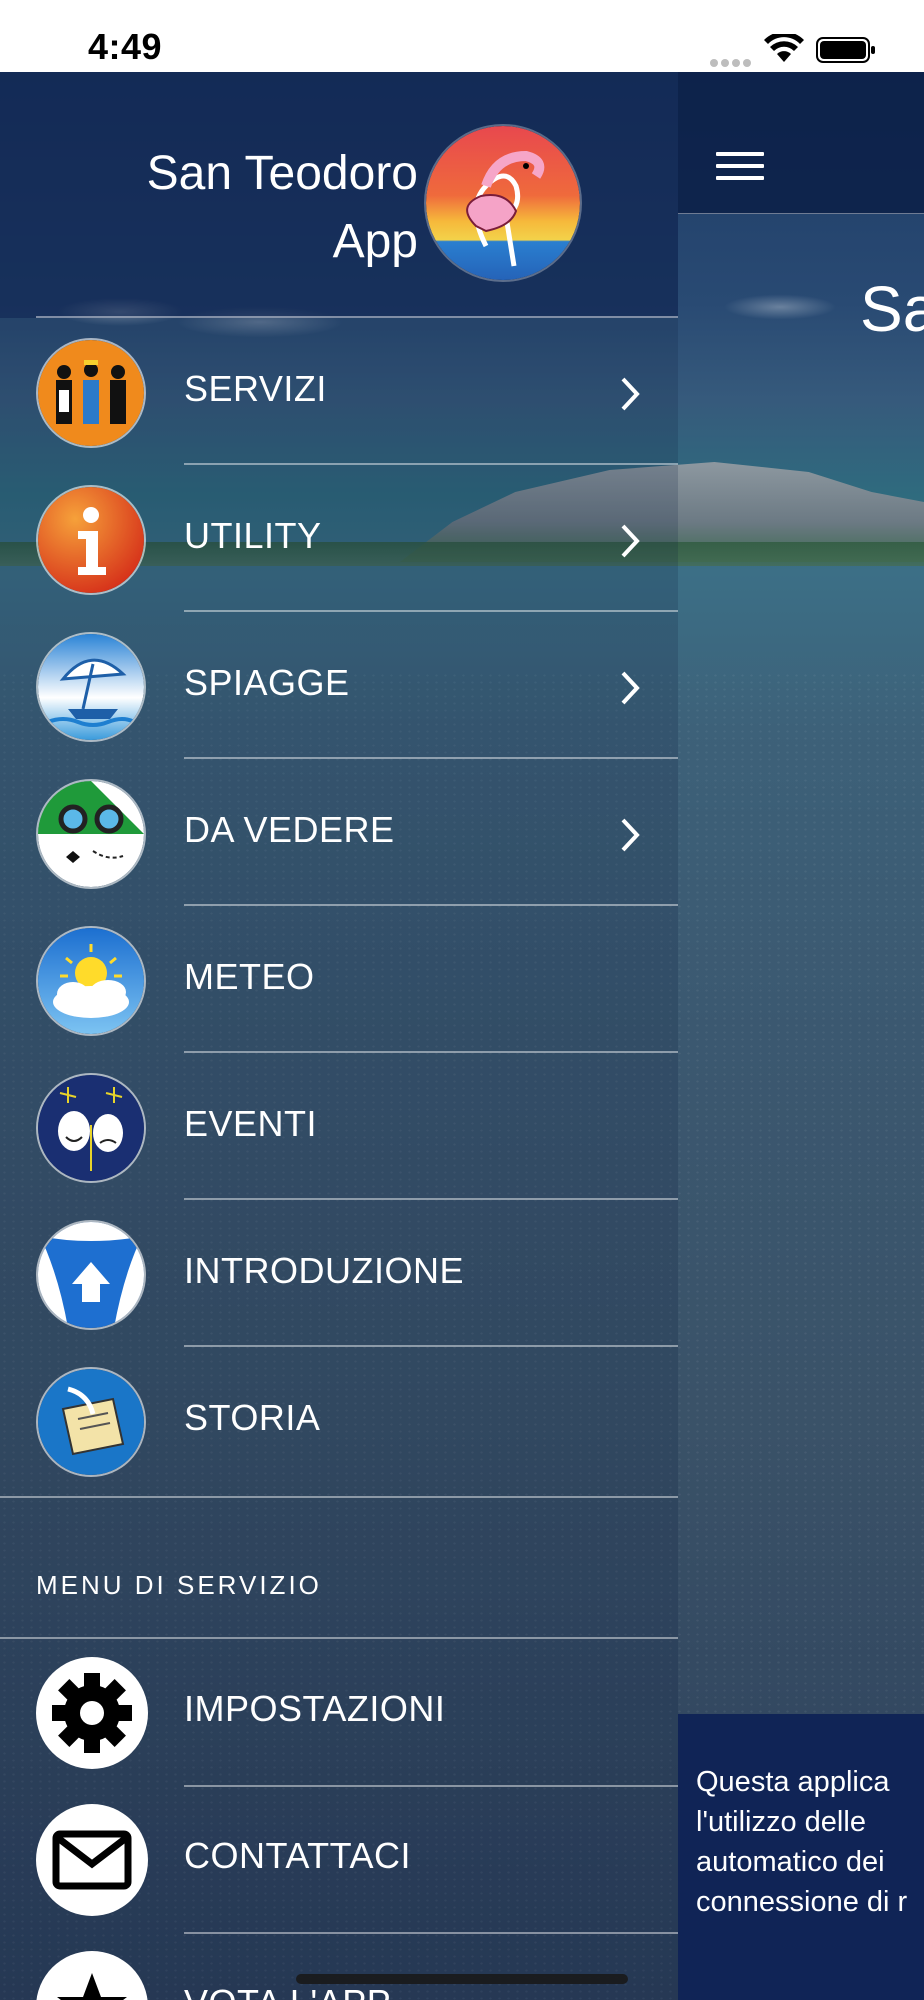 This screenshot has width=924, height=2000. What do you see at coordinates (91, 1275) in the screenshot?
I see `curtain-stage-icon` at bounding box center [91, 1275].